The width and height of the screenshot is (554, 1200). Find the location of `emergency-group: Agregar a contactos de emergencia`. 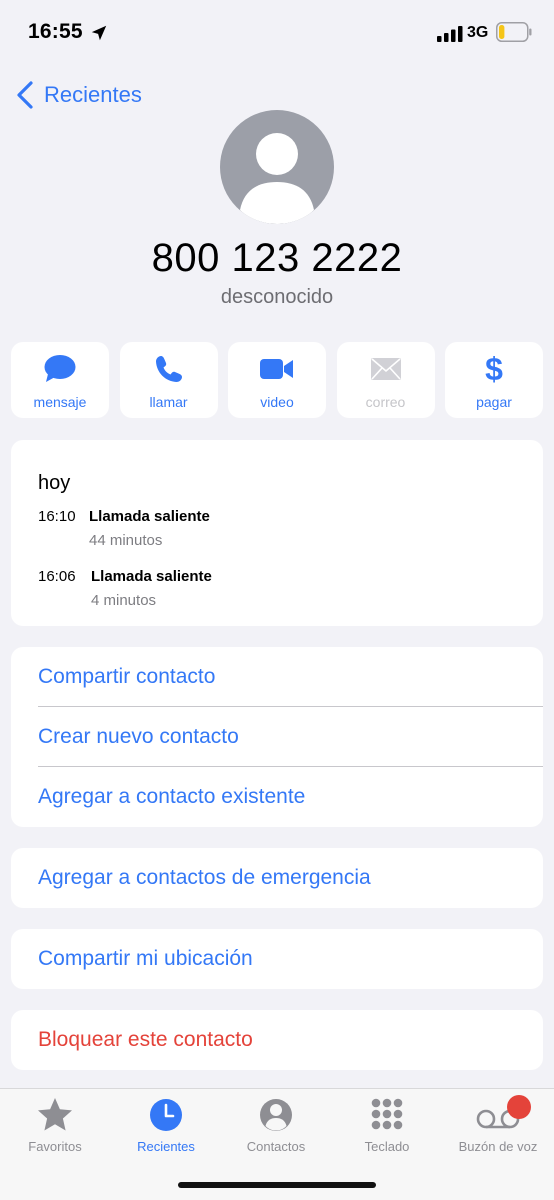

emergency-group: Agregar a contactos de emergencia is located at coordinates (277, 878).